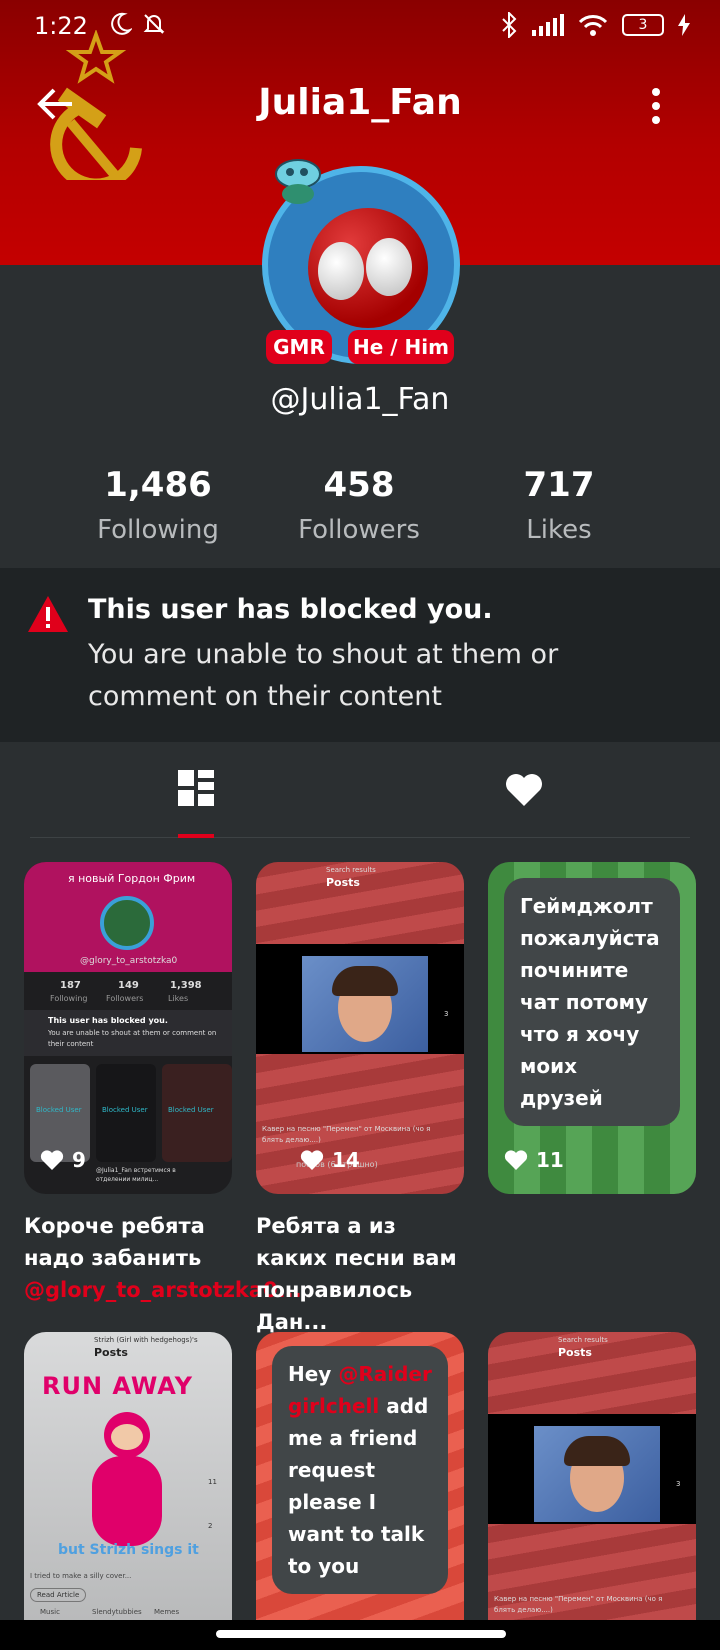 The width and height of the screenshot is (720, 1650). Describe the element at coordinates (534, 1160) in the screenshot. I see `post-likes: 11` at that location.